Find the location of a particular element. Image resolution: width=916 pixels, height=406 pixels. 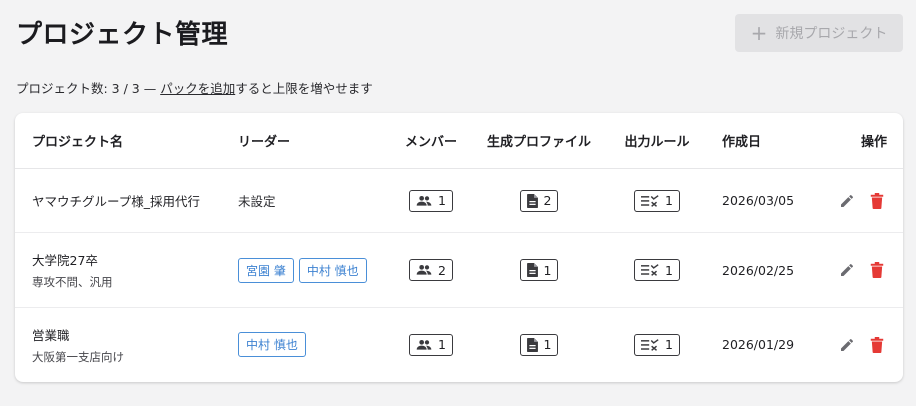

date-cell: 2026/01/29 is located at coordinates (772, 344).